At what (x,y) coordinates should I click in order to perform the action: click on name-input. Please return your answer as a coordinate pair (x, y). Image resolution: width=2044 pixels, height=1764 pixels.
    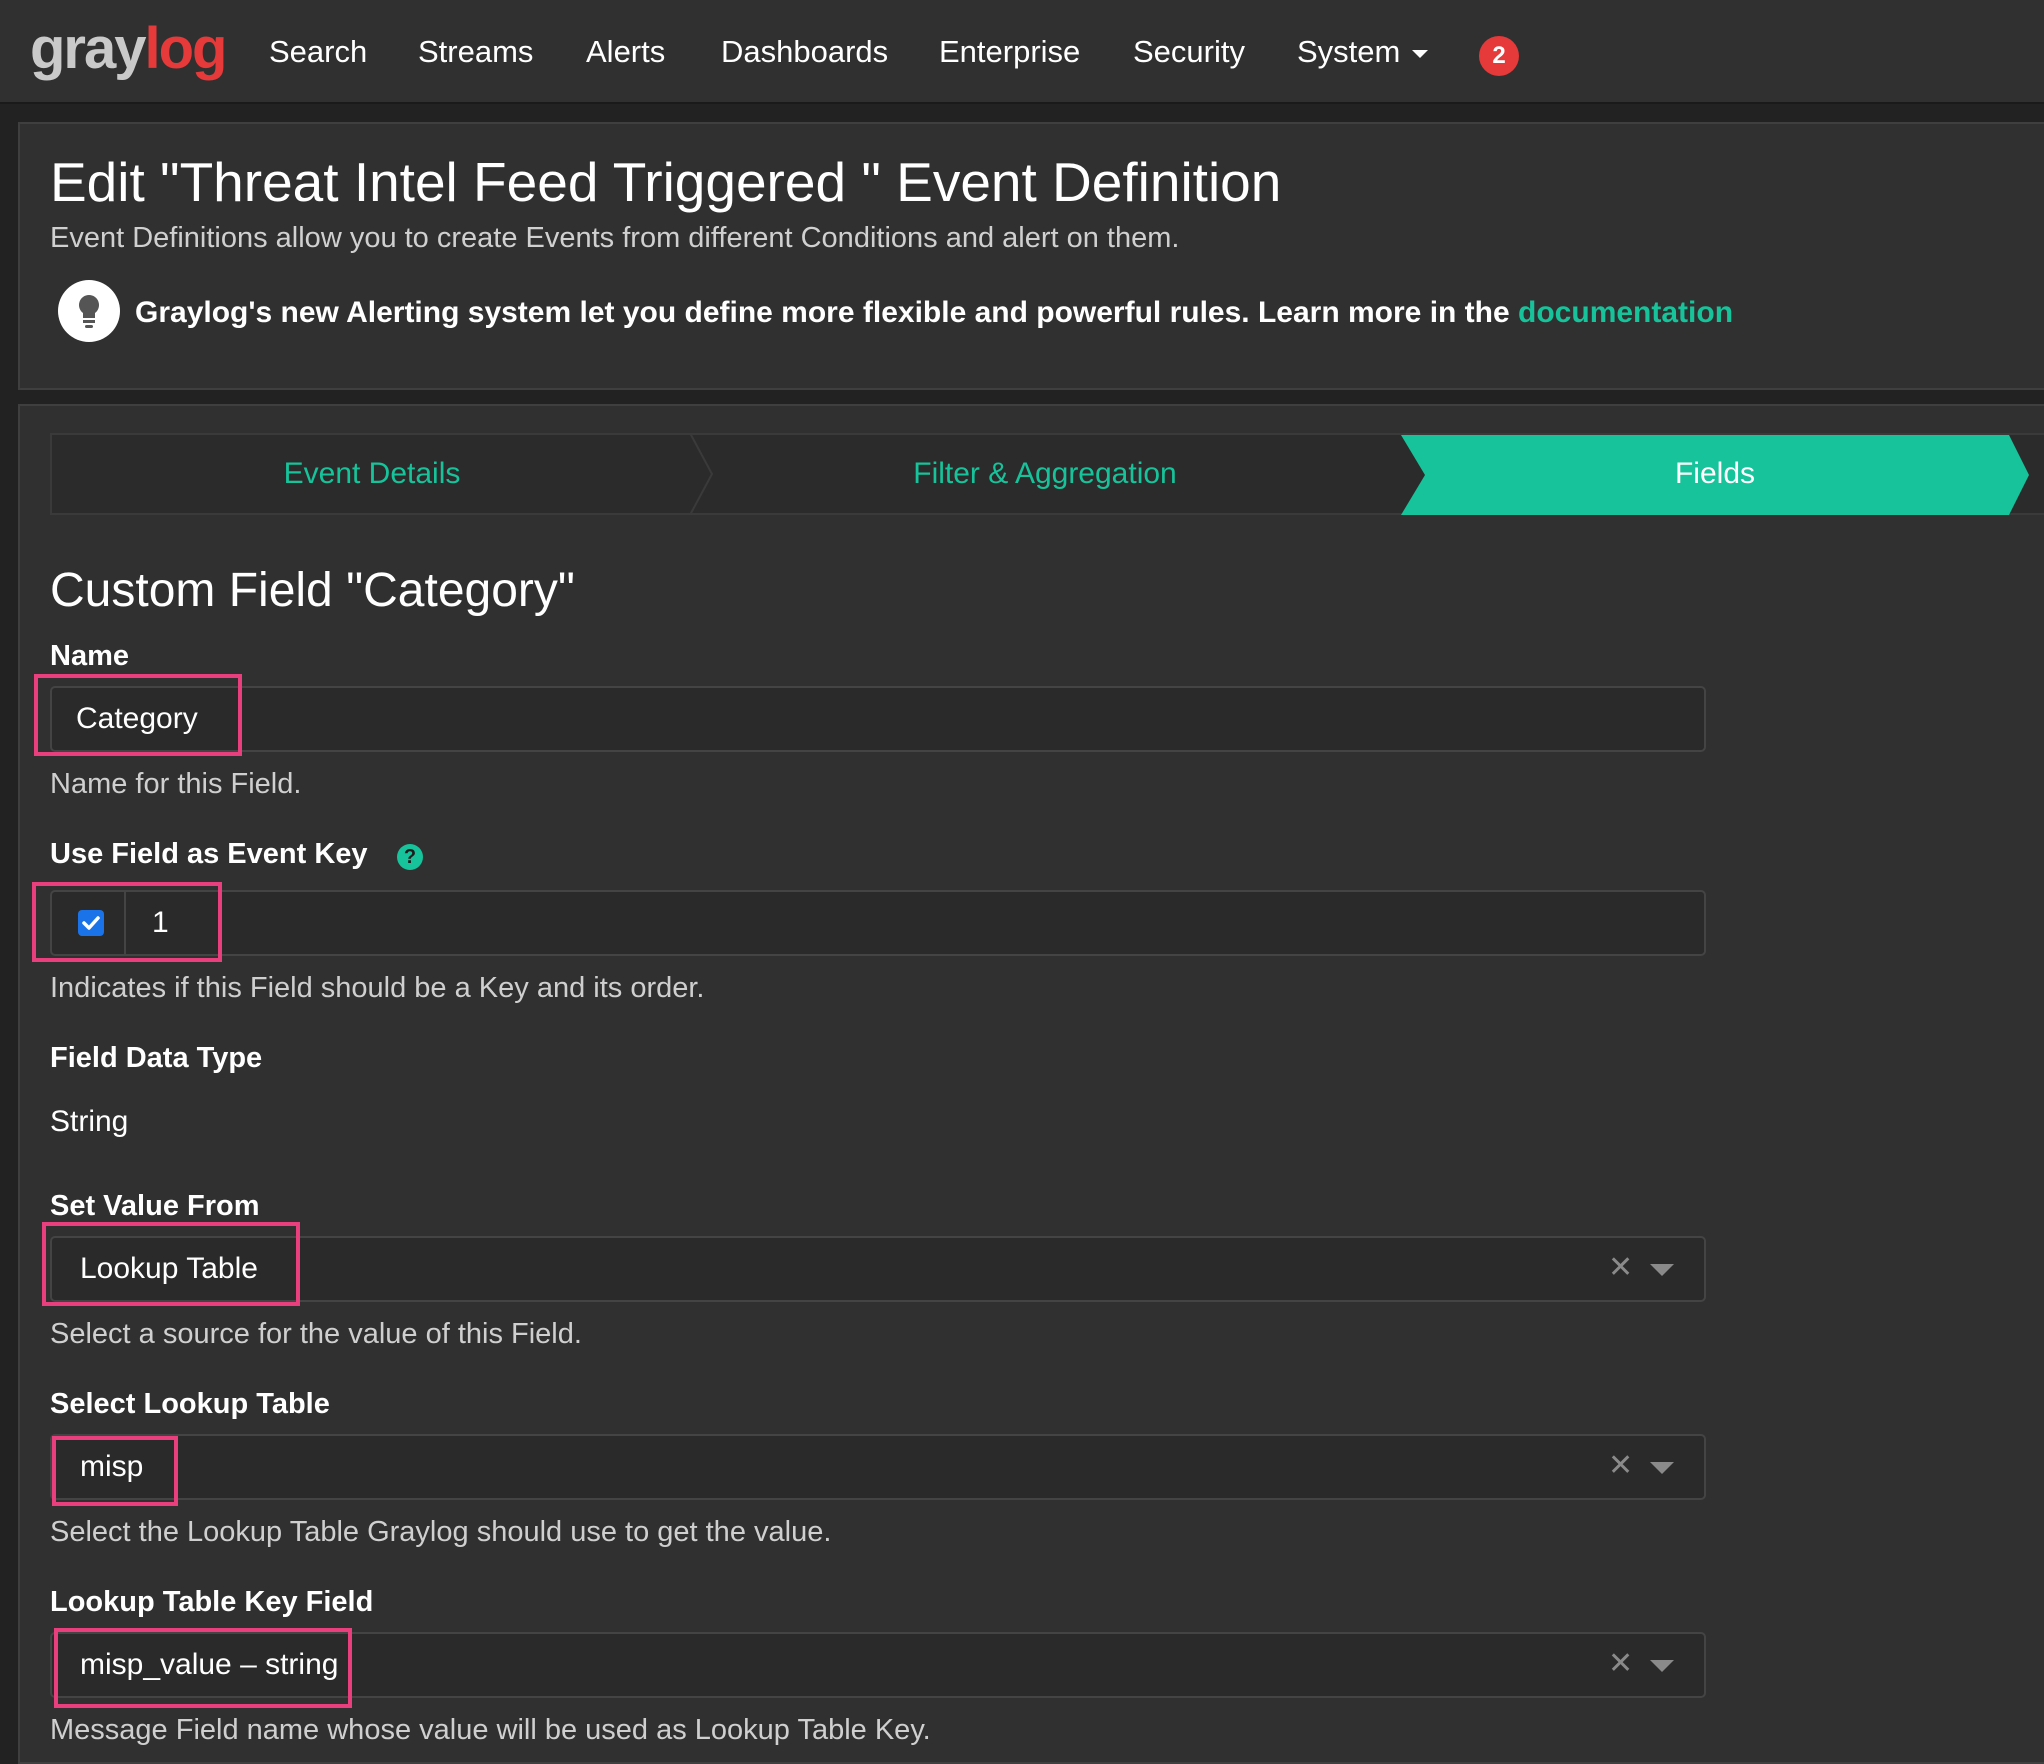
    Looking at the image, I should click on (878, 719).